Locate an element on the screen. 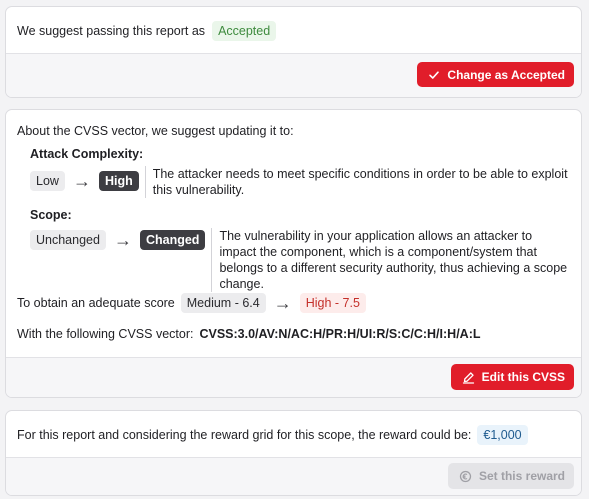  change-as-accepted-button: Change as Accepted is located at coordinates (495, 74).